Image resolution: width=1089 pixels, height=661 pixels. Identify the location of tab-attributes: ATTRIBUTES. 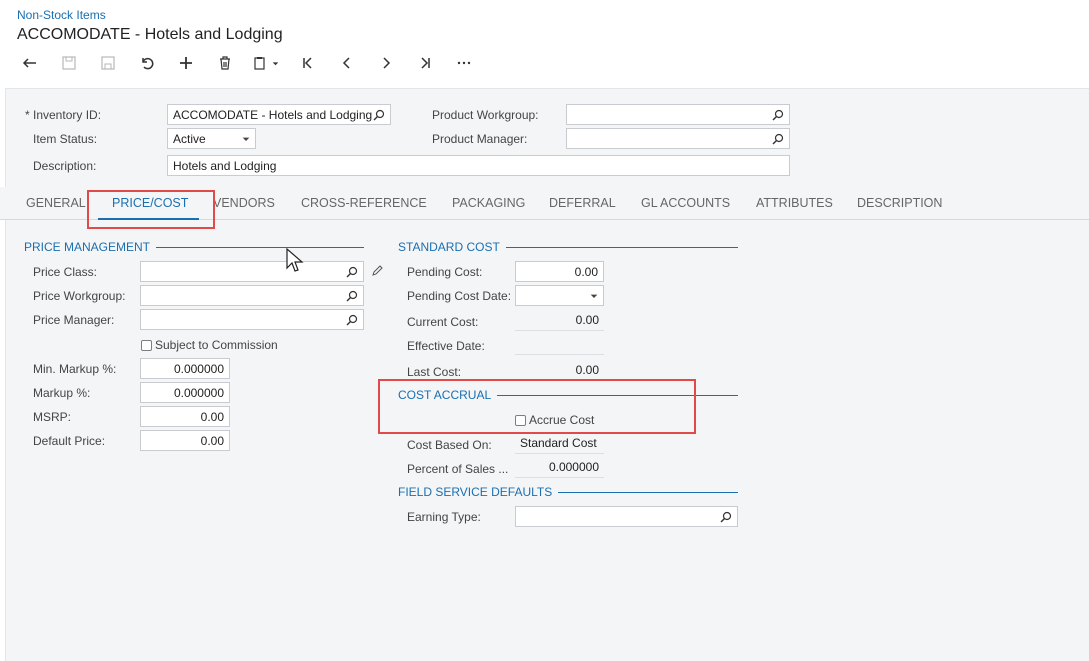
(794, 203).